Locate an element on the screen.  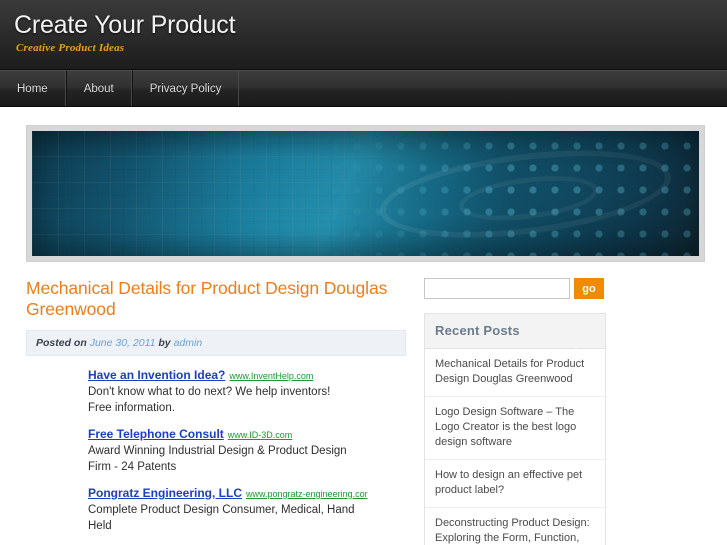
search-input is located at coordinates (497, 288).